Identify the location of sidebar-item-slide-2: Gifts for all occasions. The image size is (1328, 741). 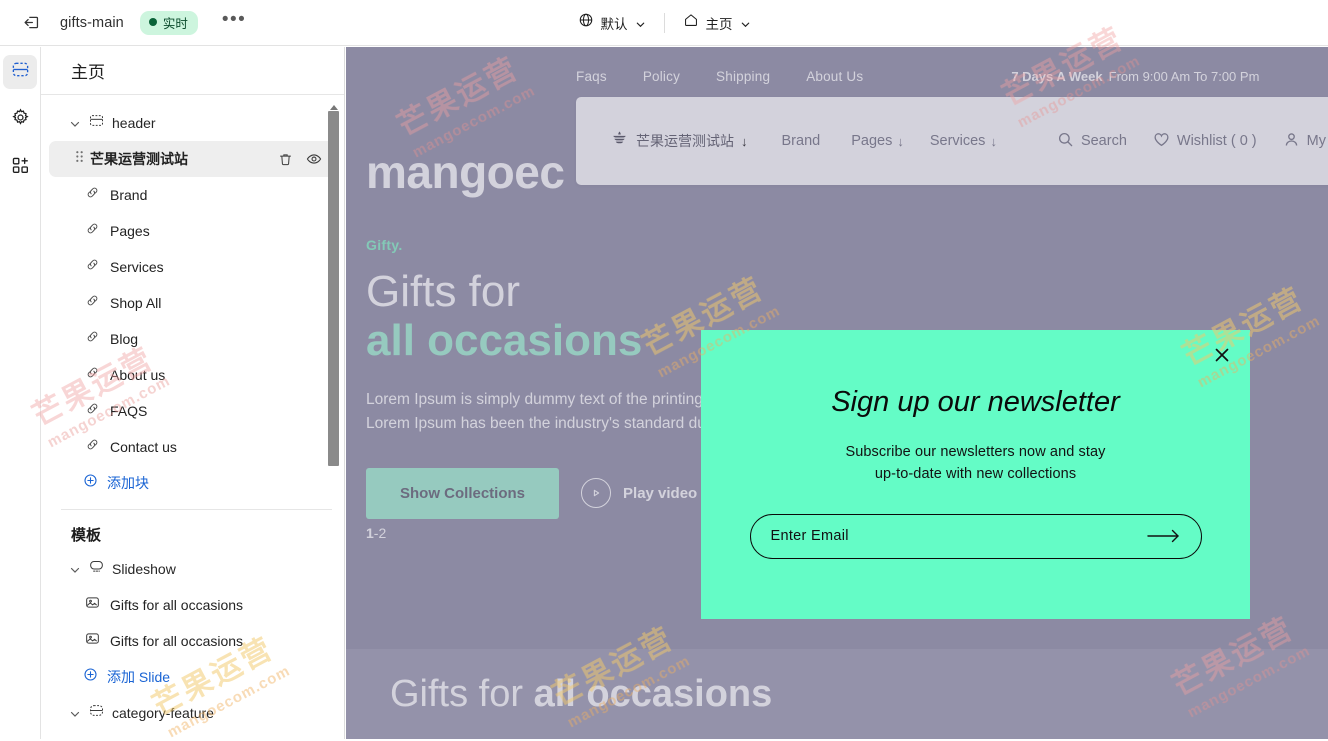
(192, 641).